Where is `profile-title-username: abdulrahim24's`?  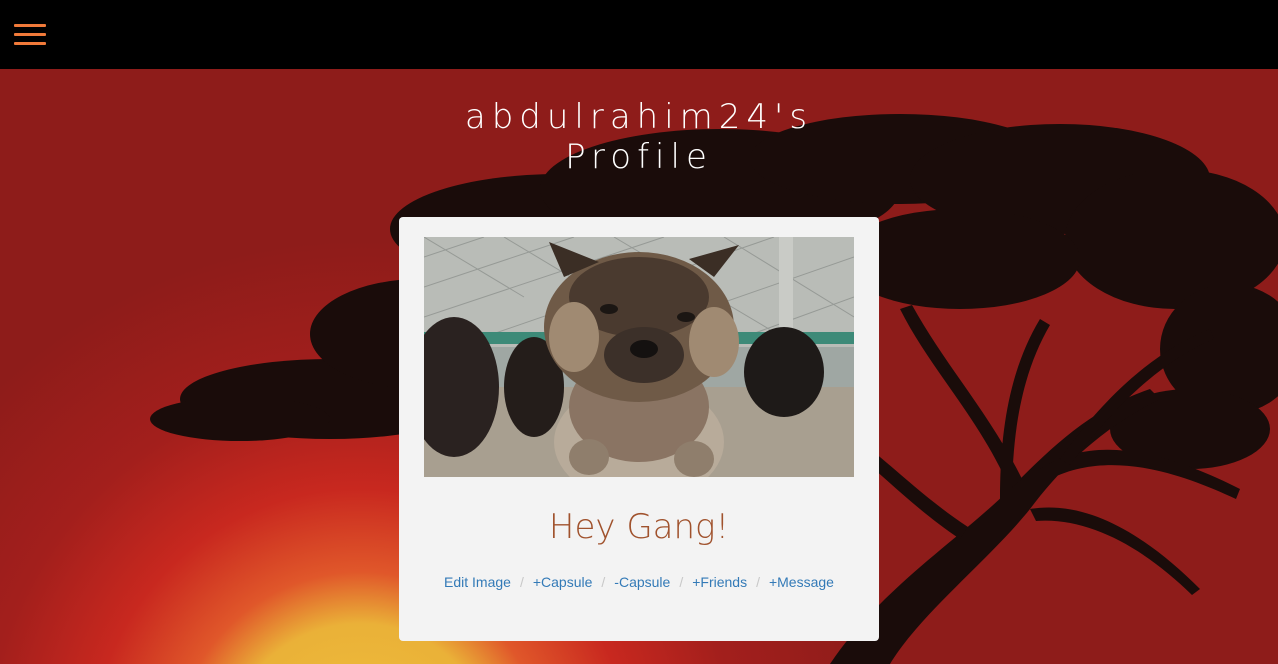 profile-title-username: abdulrahim24's is located at coordinates (639, 117).